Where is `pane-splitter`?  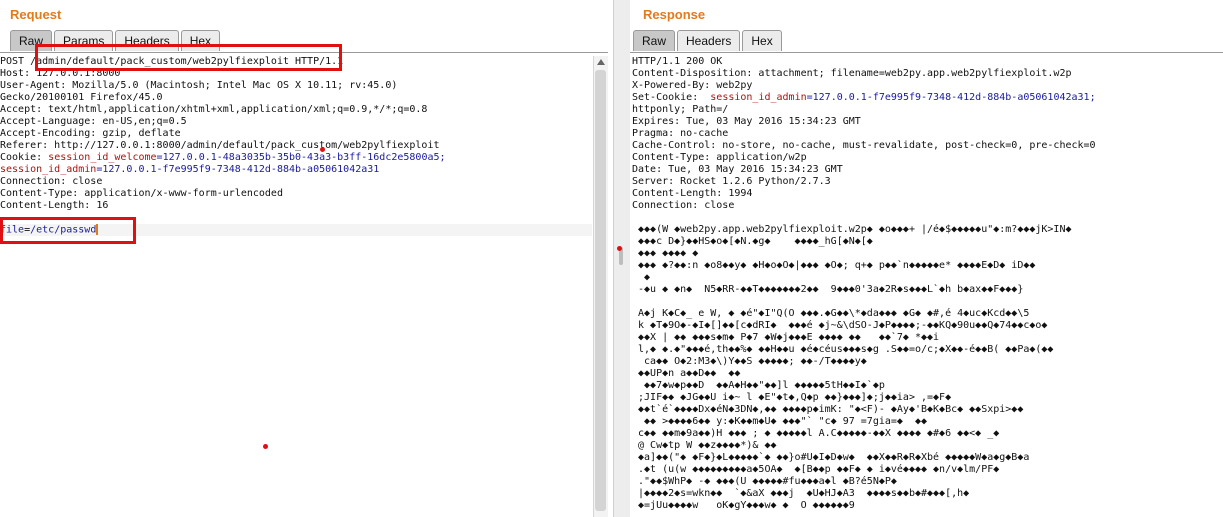
pane-splitter is located at coordinates (622, 258).